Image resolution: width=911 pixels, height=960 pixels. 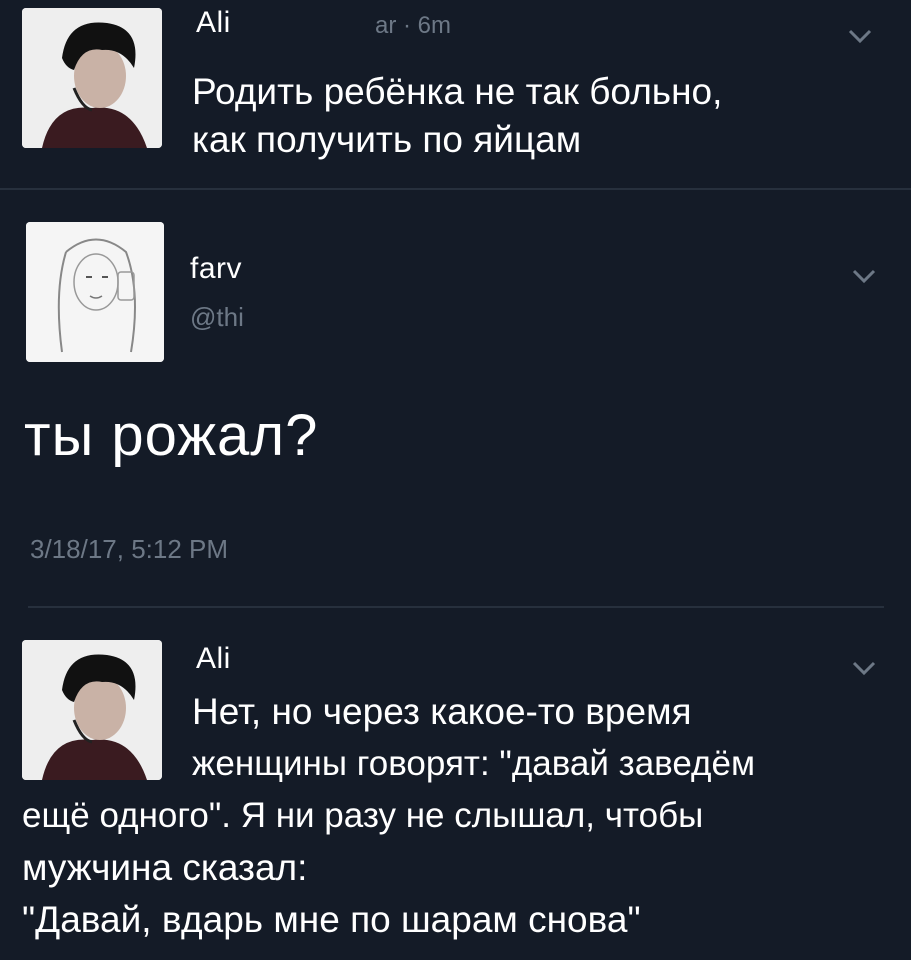 I want to click on tweet2-timestamp: 3/18/17, 5:12 PM, so click(x=129, y=549).